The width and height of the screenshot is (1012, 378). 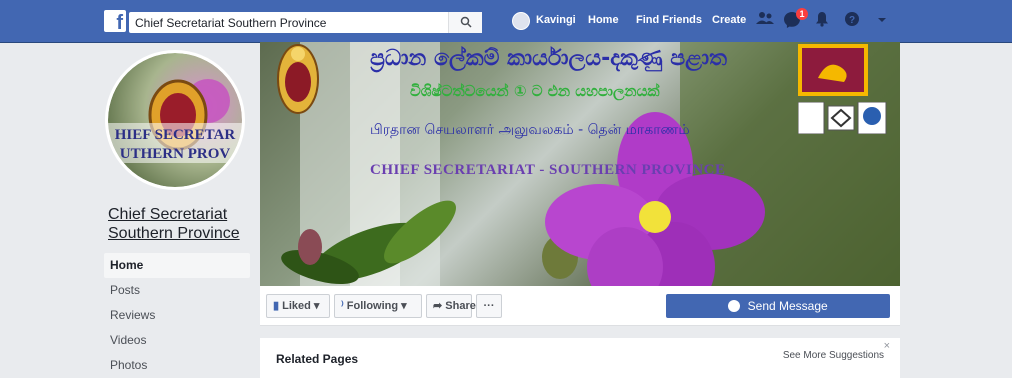 I want to click on related-pages-panel: Related Pages See More Suggestions ×, so click(x=580, y=358).